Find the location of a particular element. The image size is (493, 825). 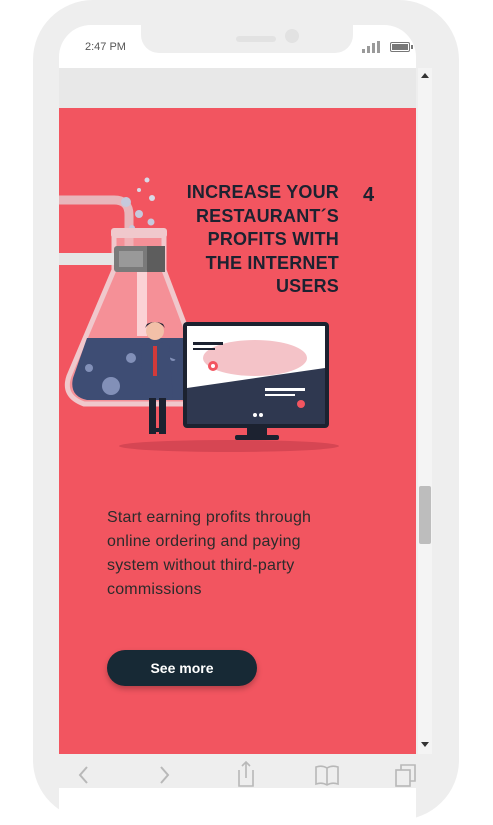

battery-icon is located at coordinates (401, 47).